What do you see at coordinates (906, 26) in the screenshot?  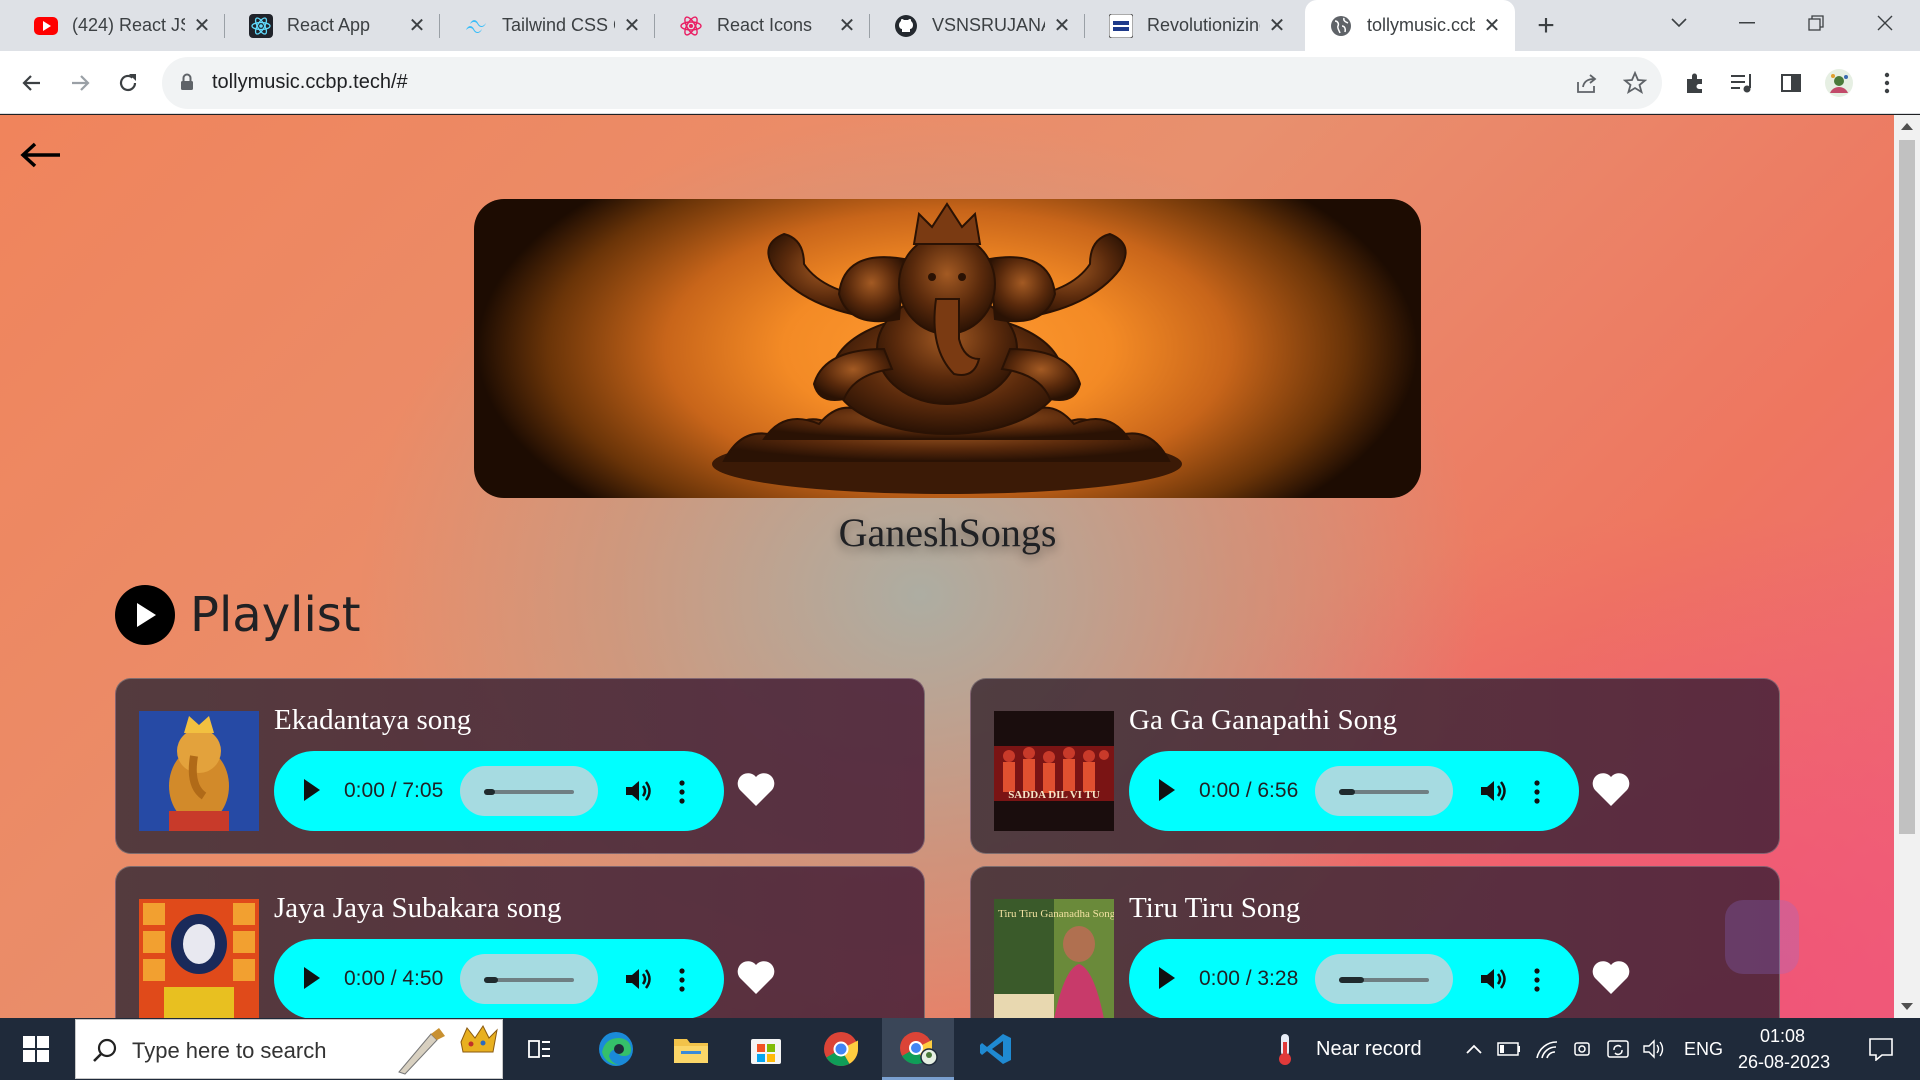 I see `github-icon` at bounding box center [906, 26].